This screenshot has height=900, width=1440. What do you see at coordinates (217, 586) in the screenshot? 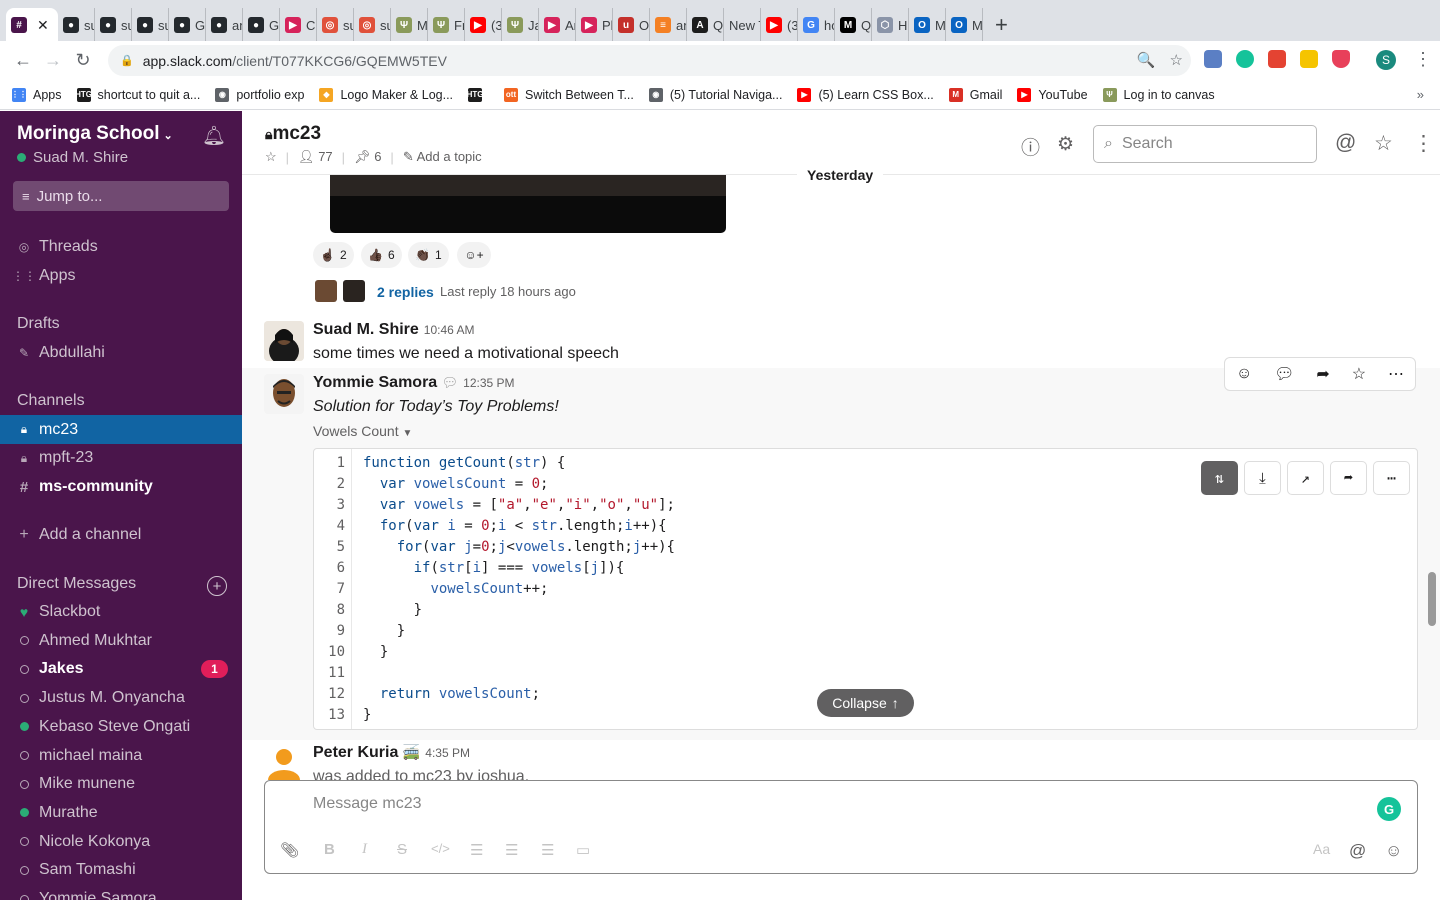
I see `add-dm-icon: +` at bounding box center [217, 586].